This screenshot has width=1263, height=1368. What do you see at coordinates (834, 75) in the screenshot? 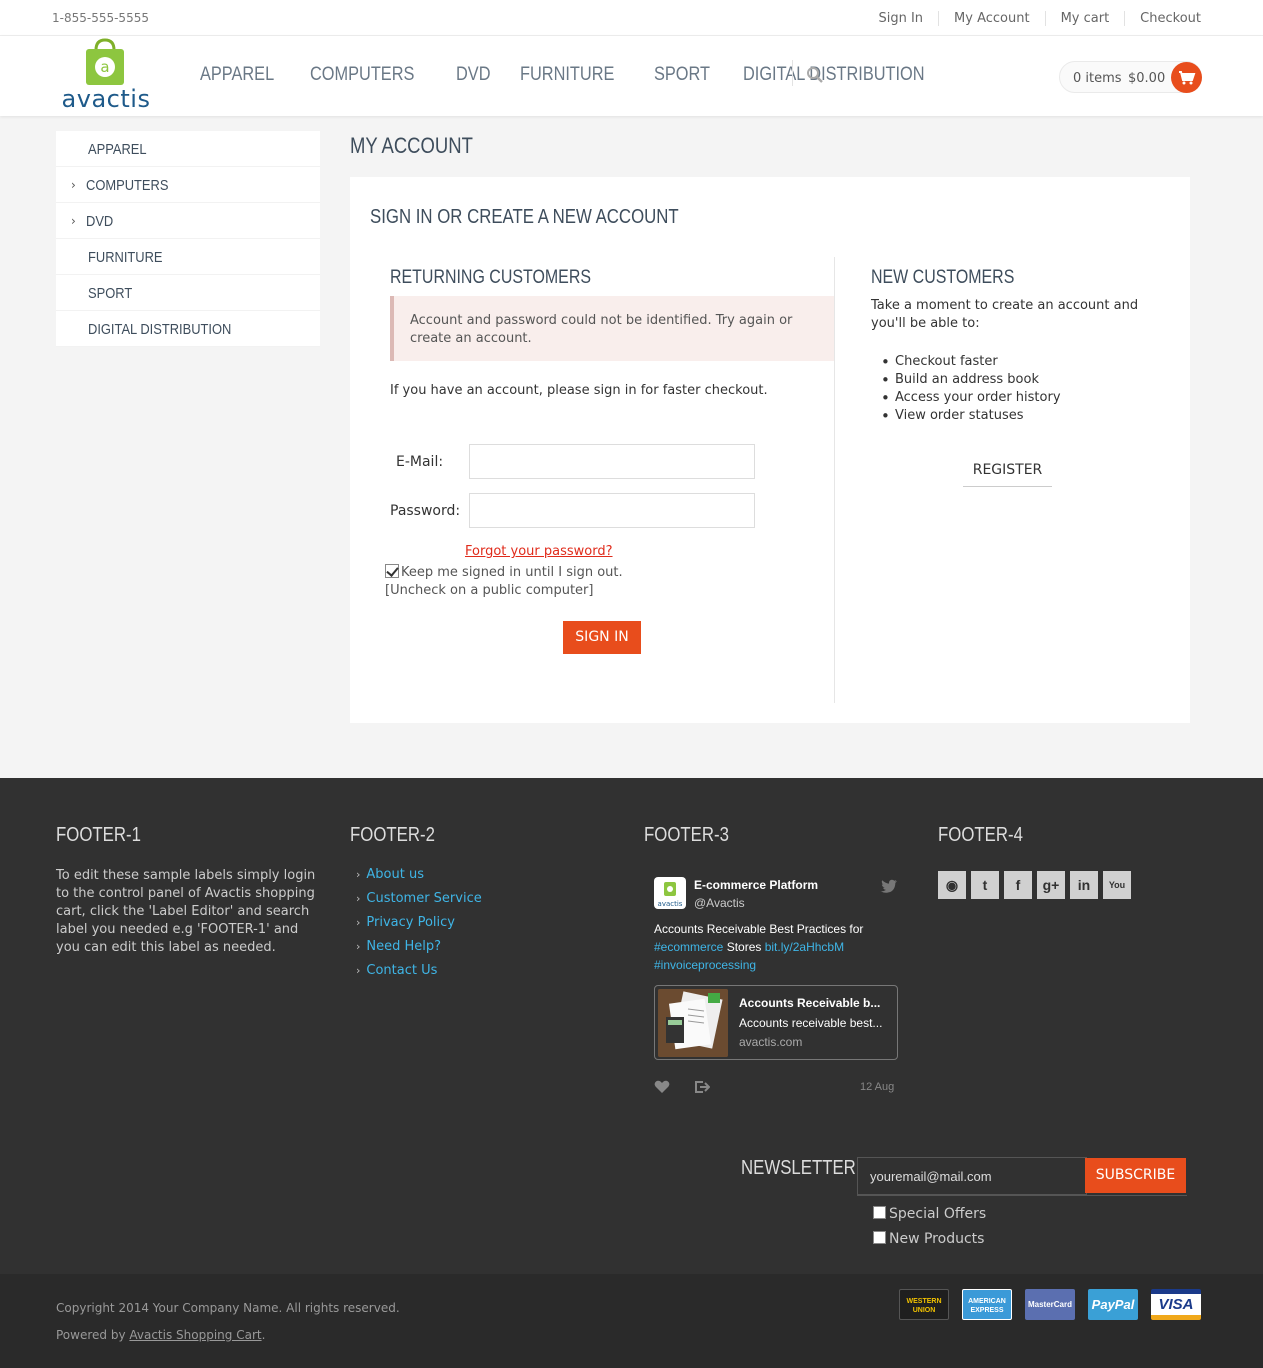
I see `nav-digital-distribution: DIGITAL DISTRIBUTION` at bounding box center [834, 75].